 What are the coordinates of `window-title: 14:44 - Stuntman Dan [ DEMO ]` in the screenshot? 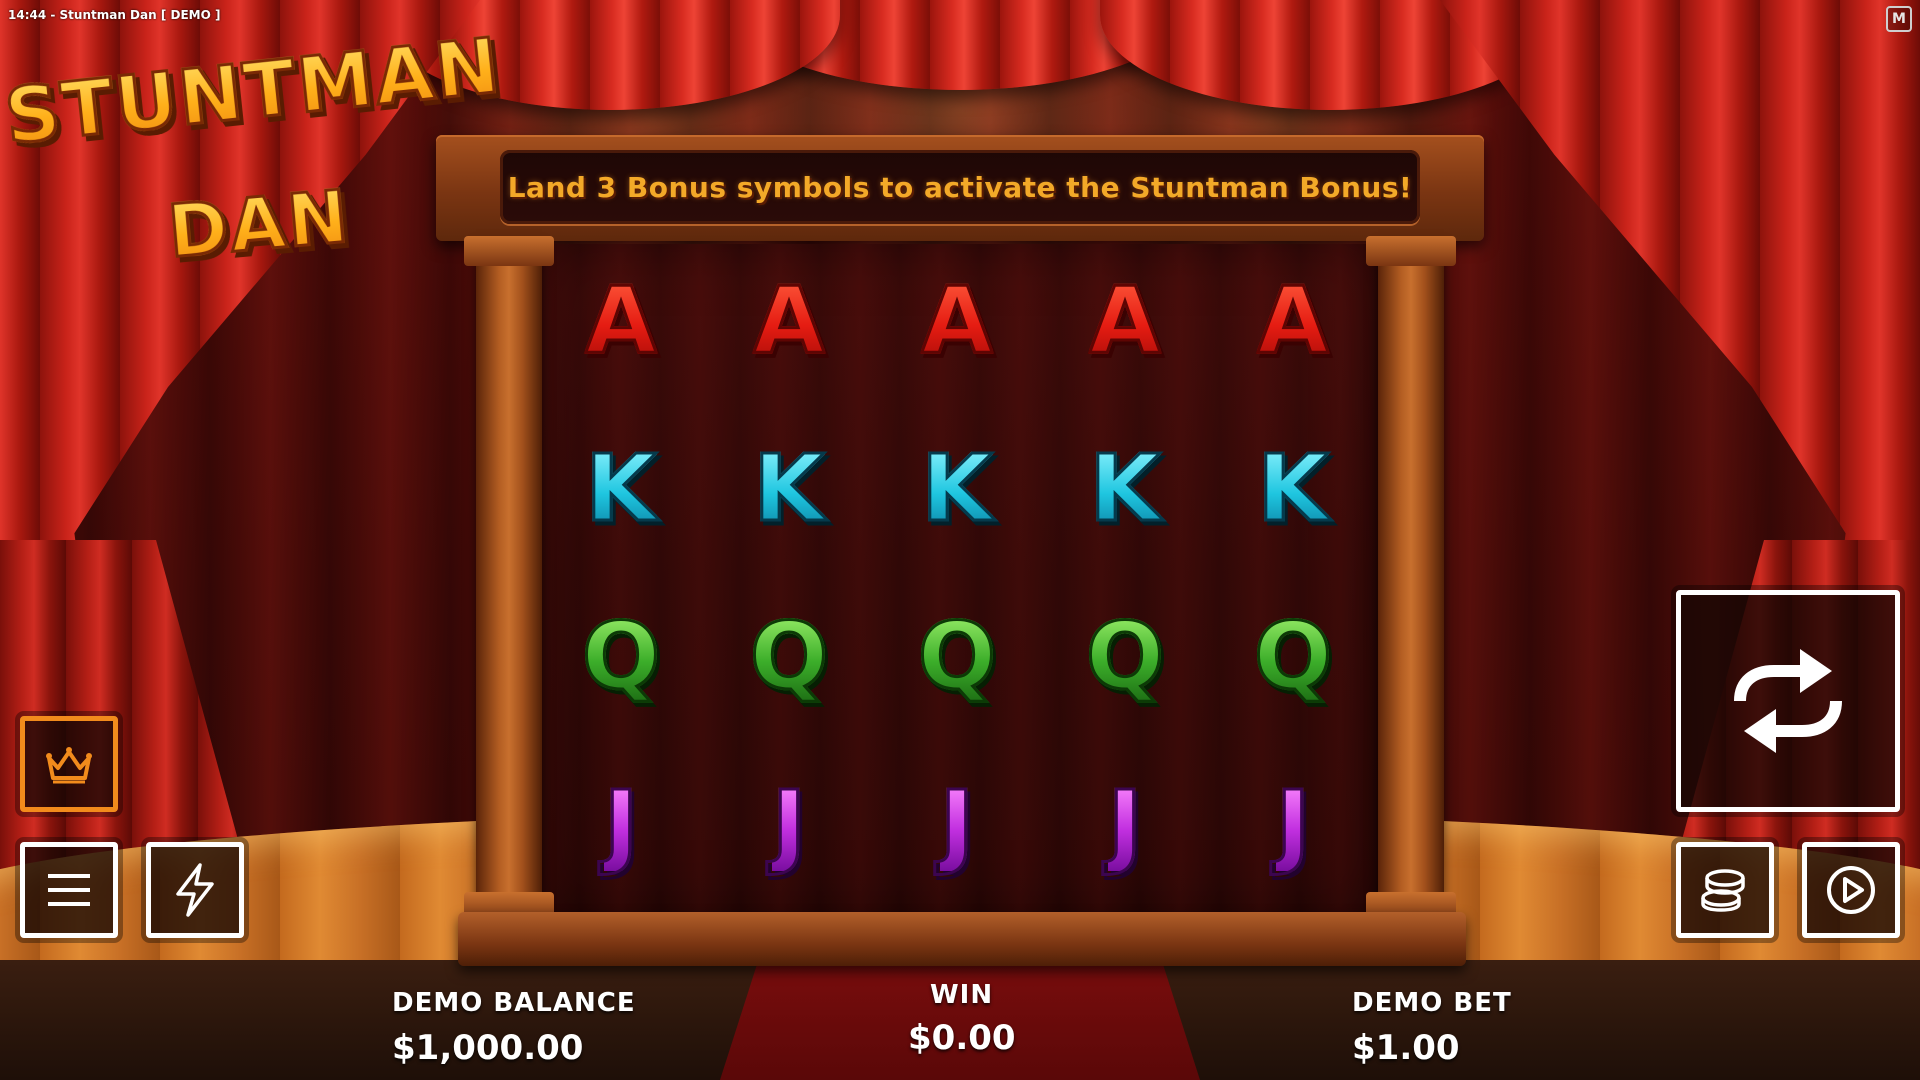 It's located at (114, 15).